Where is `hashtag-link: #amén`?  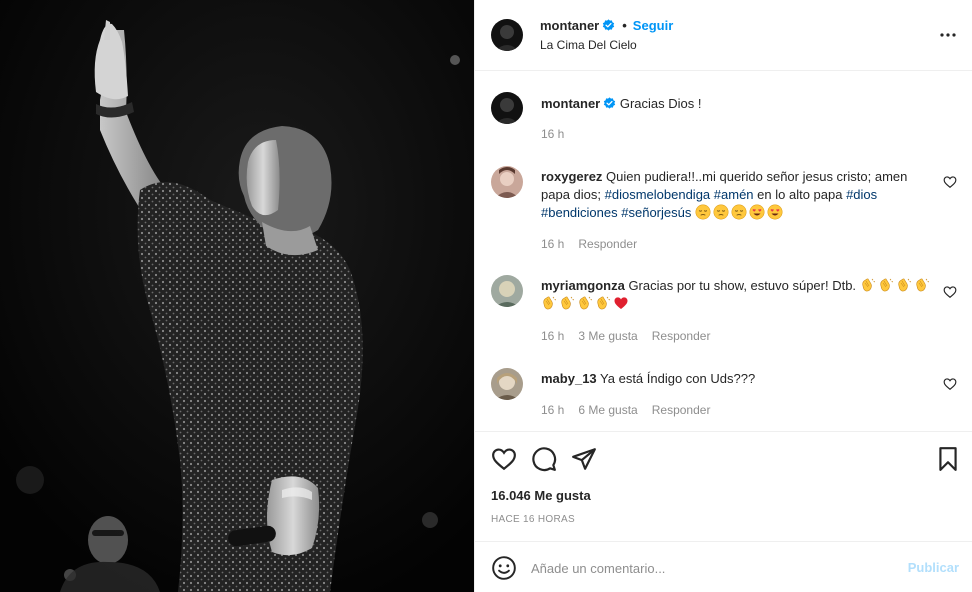 hashtag-link: #amén is located at coordinates (734, 194).